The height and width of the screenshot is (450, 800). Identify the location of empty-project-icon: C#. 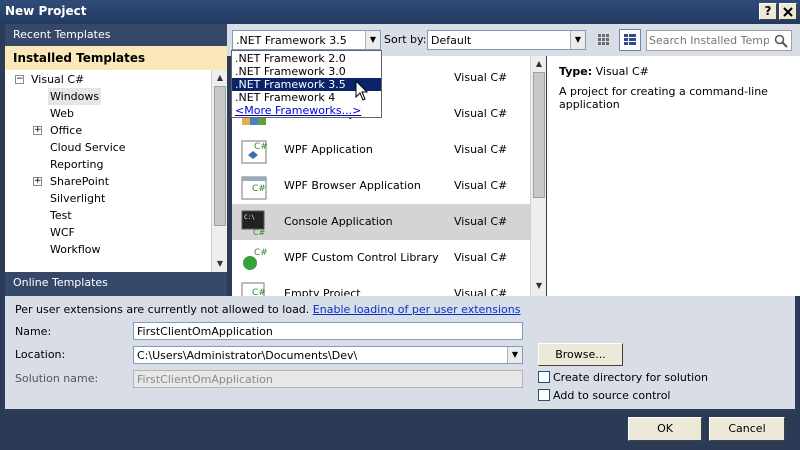
(253, 289).